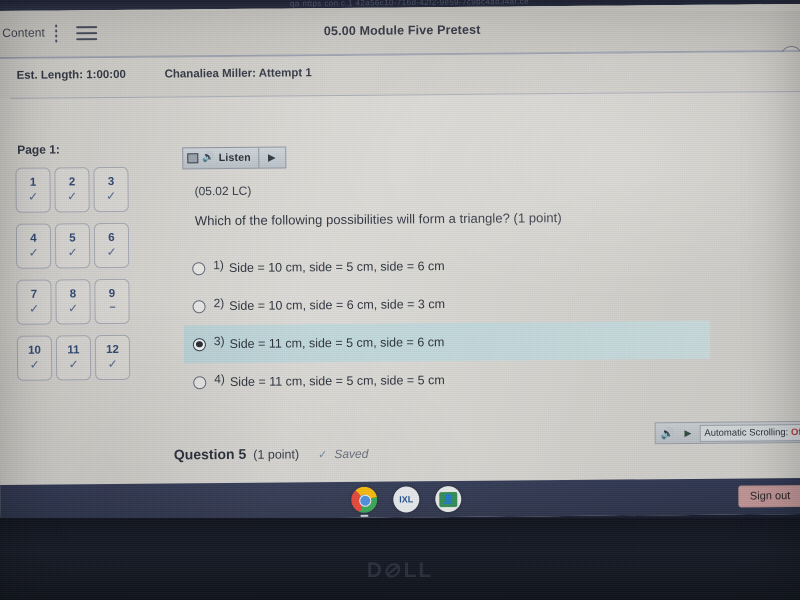 Image resolution: width=800 pixels, height=600 pixels. I want to click on question-nav-number: 12, so click(112, 349).